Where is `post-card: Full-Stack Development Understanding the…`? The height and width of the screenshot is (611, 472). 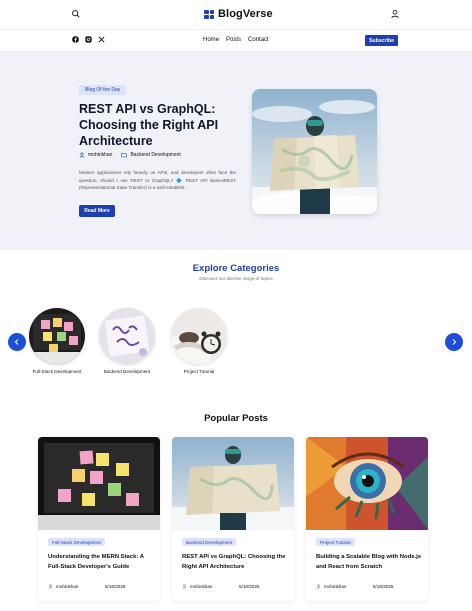 post-card: Full-Stack Development Understanding the… is located at coordinates (99, 519).